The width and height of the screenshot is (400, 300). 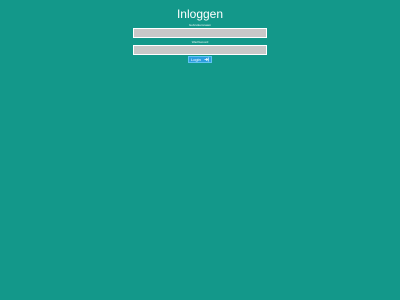 I want to click on login-button: Login, so click(x=200, y=59).